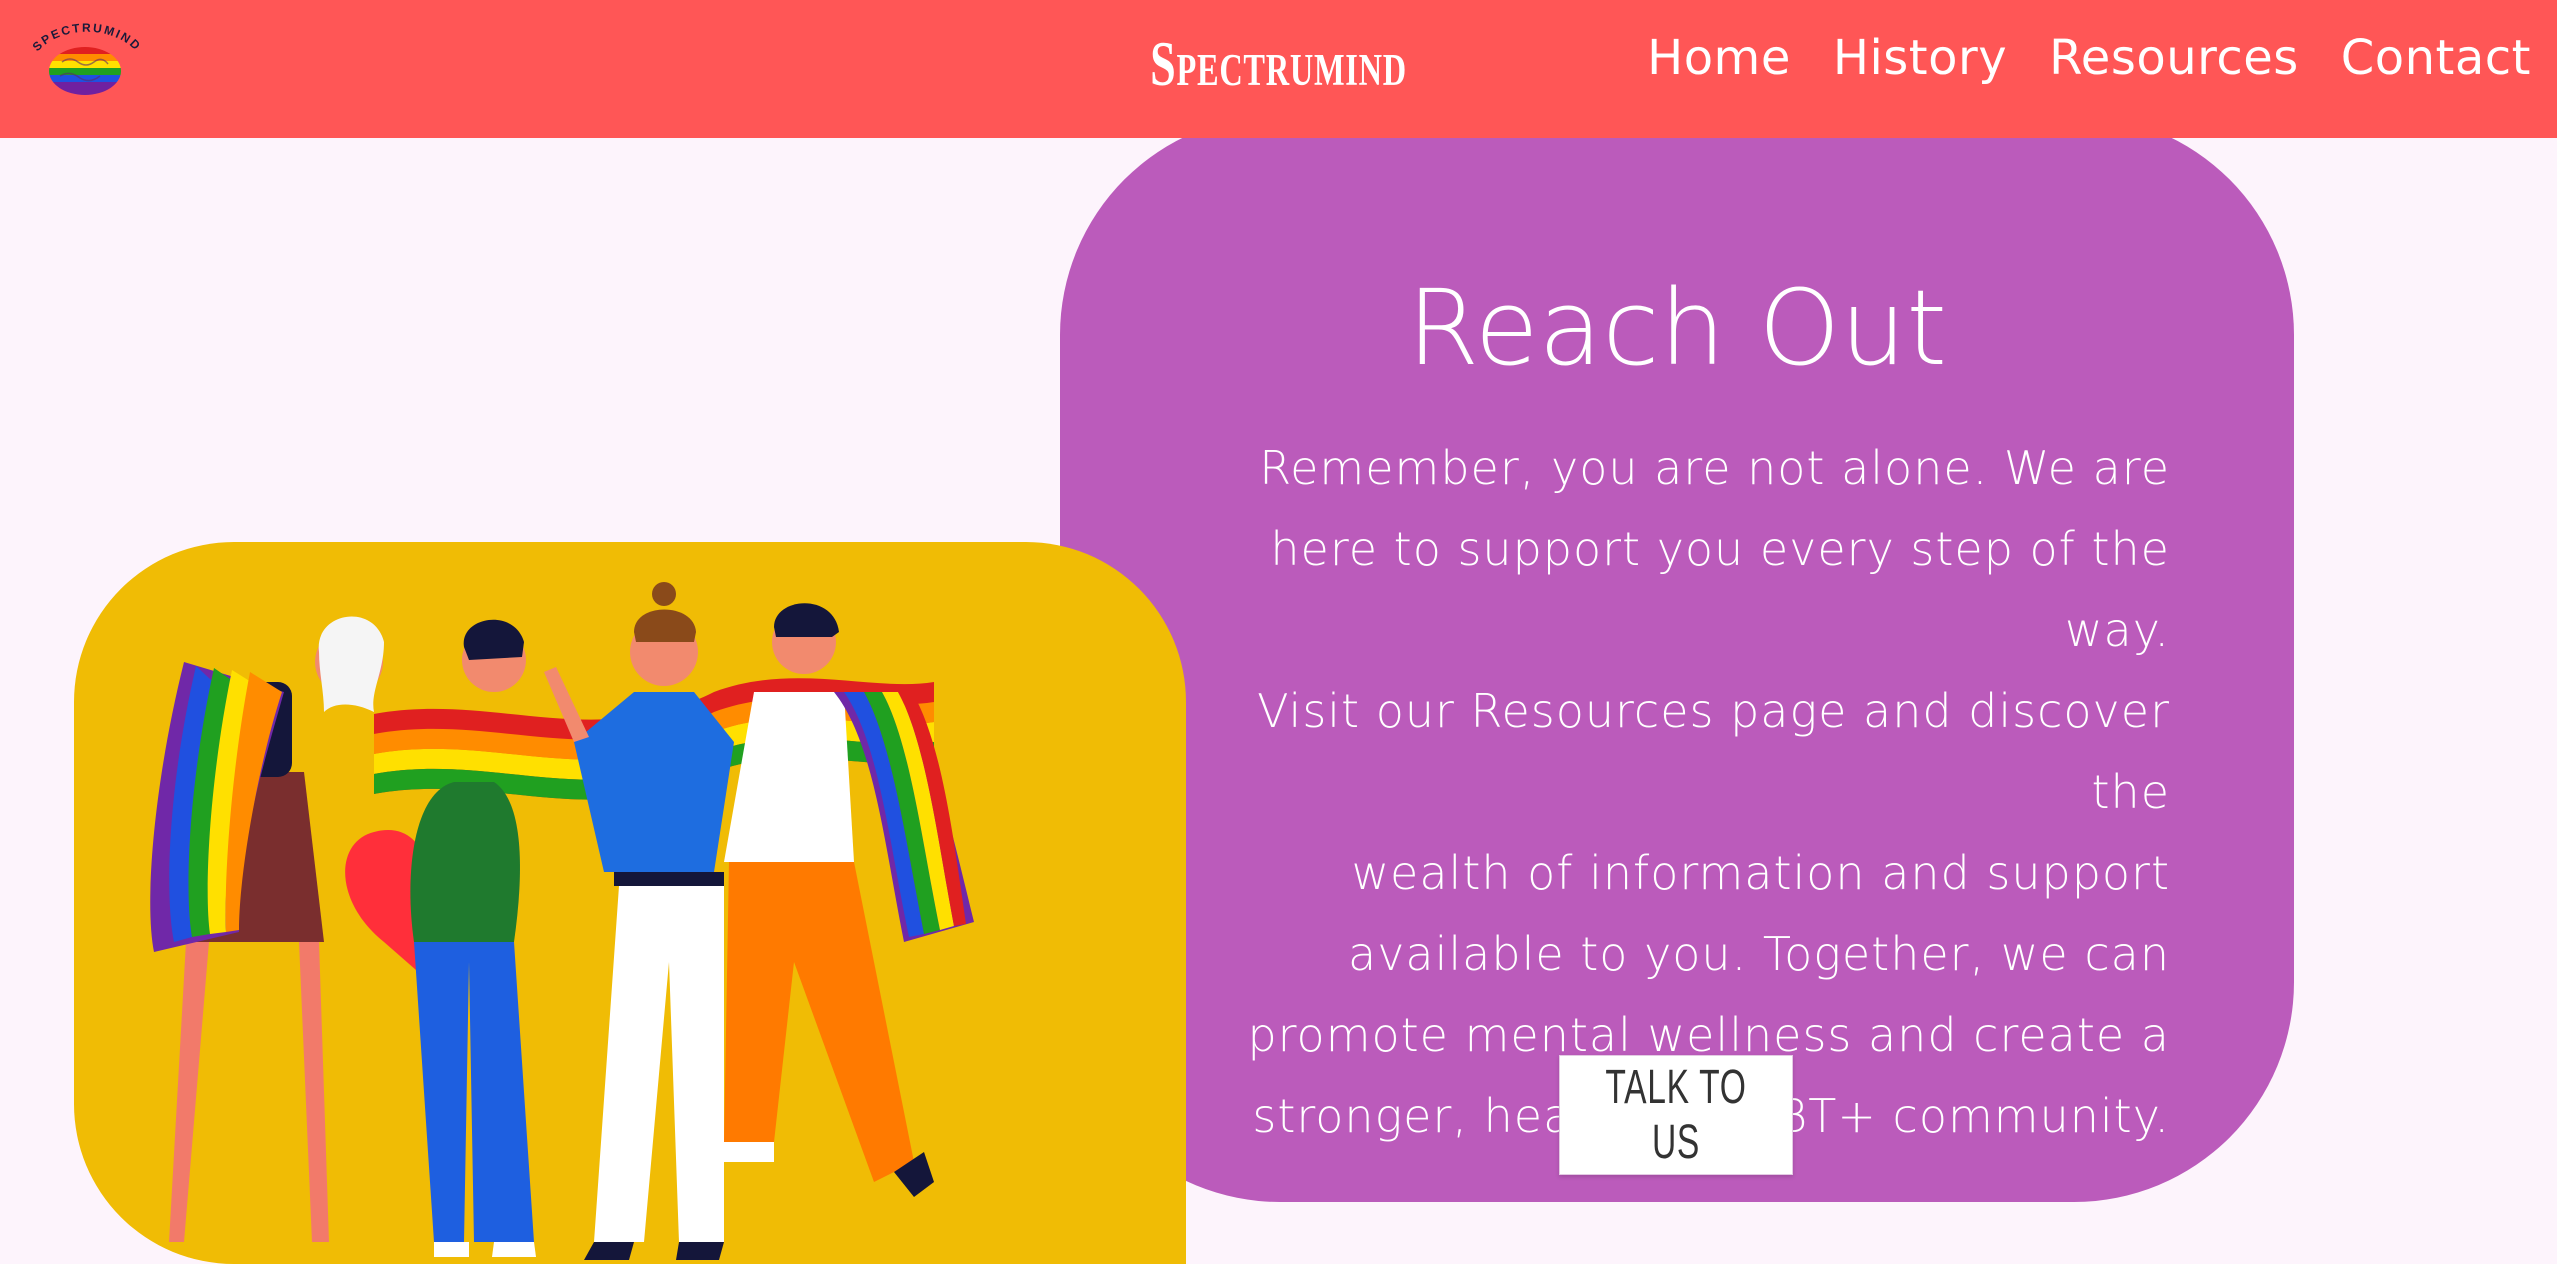 The image size is (2557, 1264). I want to click on message-line: Remember, you are not alone. We are, so click(1714, 468).